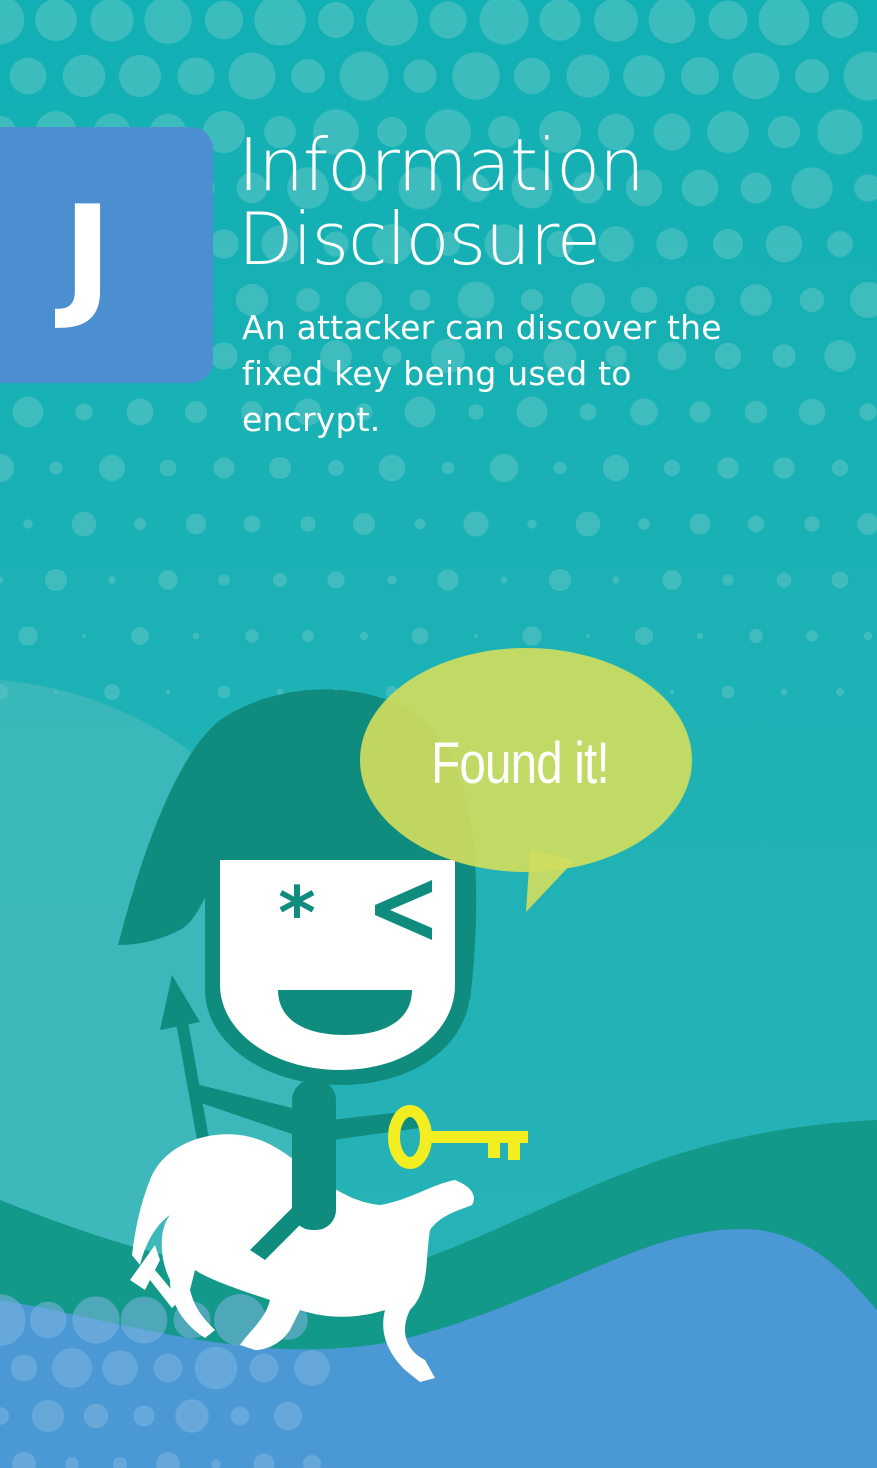 The height and width of the screenshot is (1468, 877). Describe the element at coordinates (458, 1137) in the screenshot. I see `key-icon` at that location.